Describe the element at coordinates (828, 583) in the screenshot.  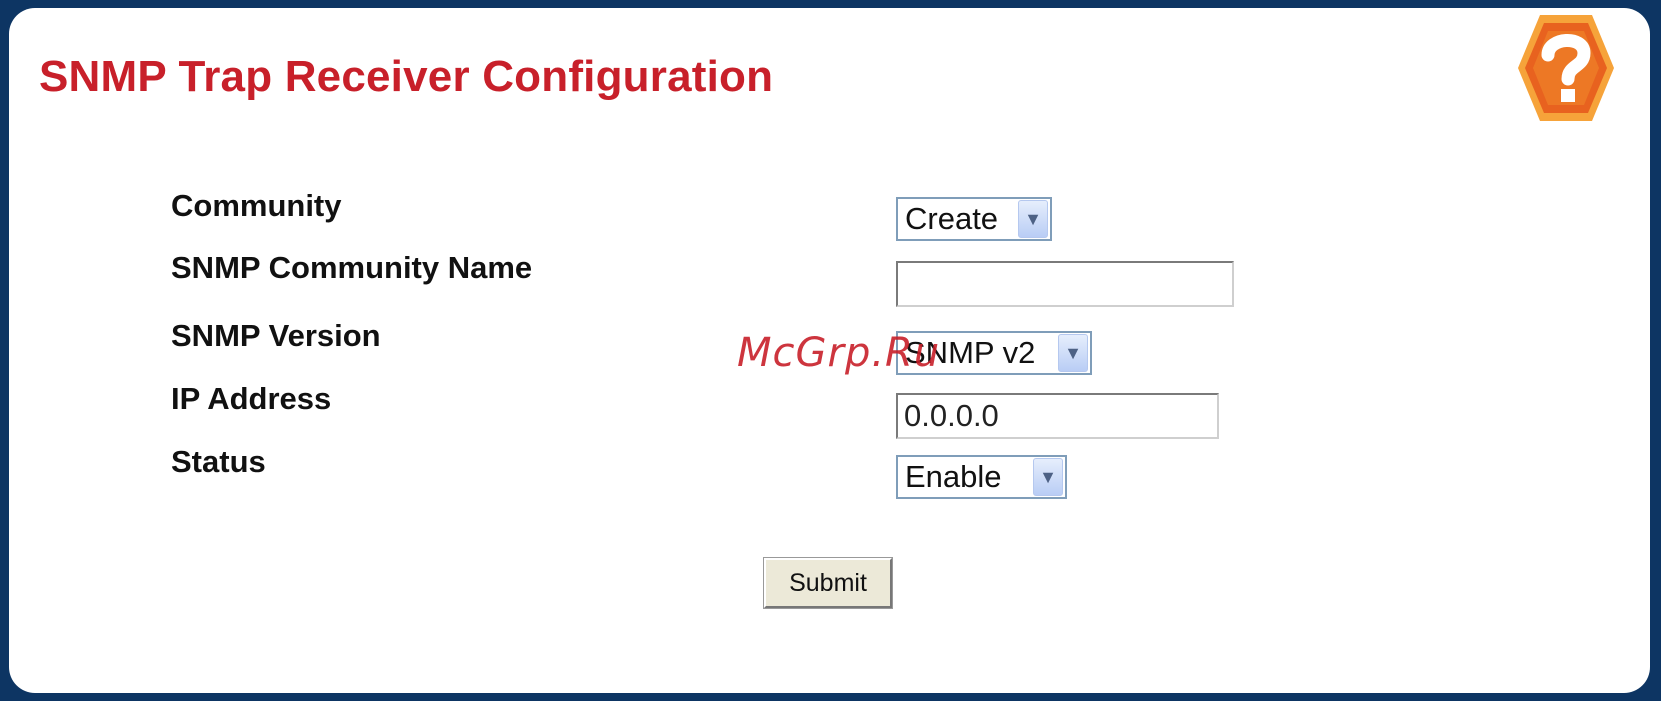
I see `submit-button: Submit` at that location.